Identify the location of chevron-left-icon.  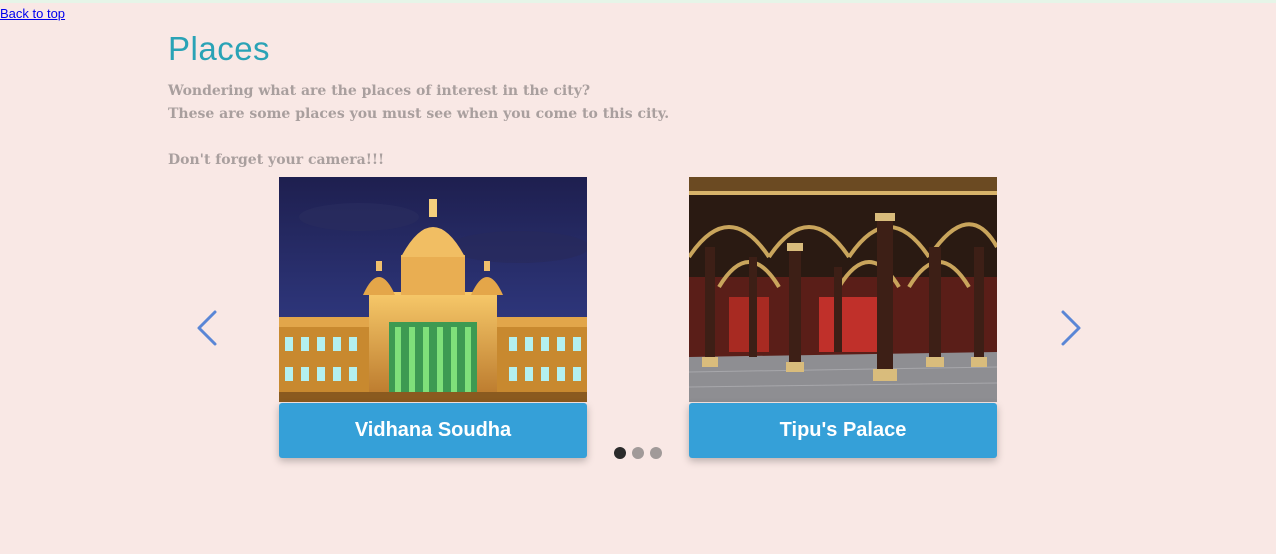
(207, 328).